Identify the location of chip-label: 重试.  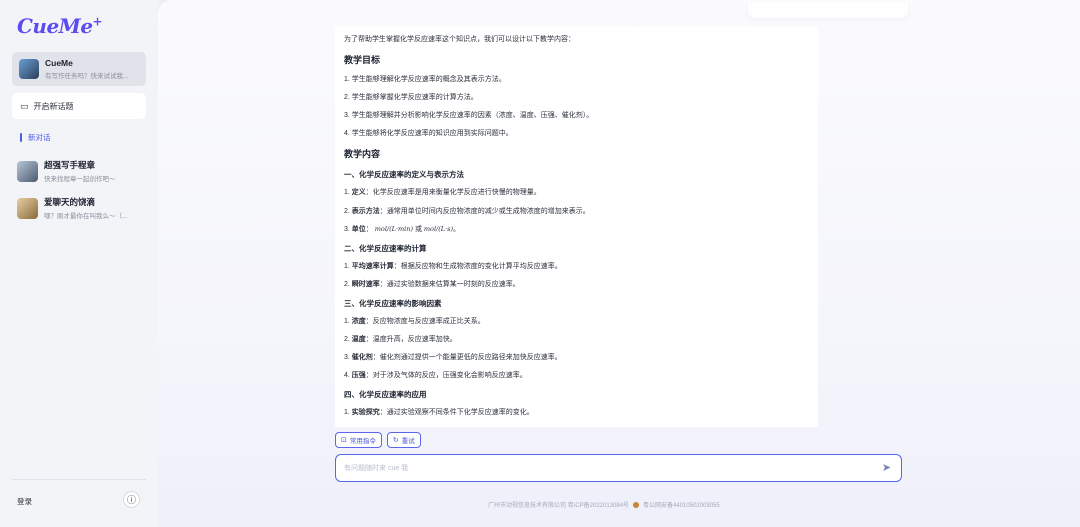
(408, 441).